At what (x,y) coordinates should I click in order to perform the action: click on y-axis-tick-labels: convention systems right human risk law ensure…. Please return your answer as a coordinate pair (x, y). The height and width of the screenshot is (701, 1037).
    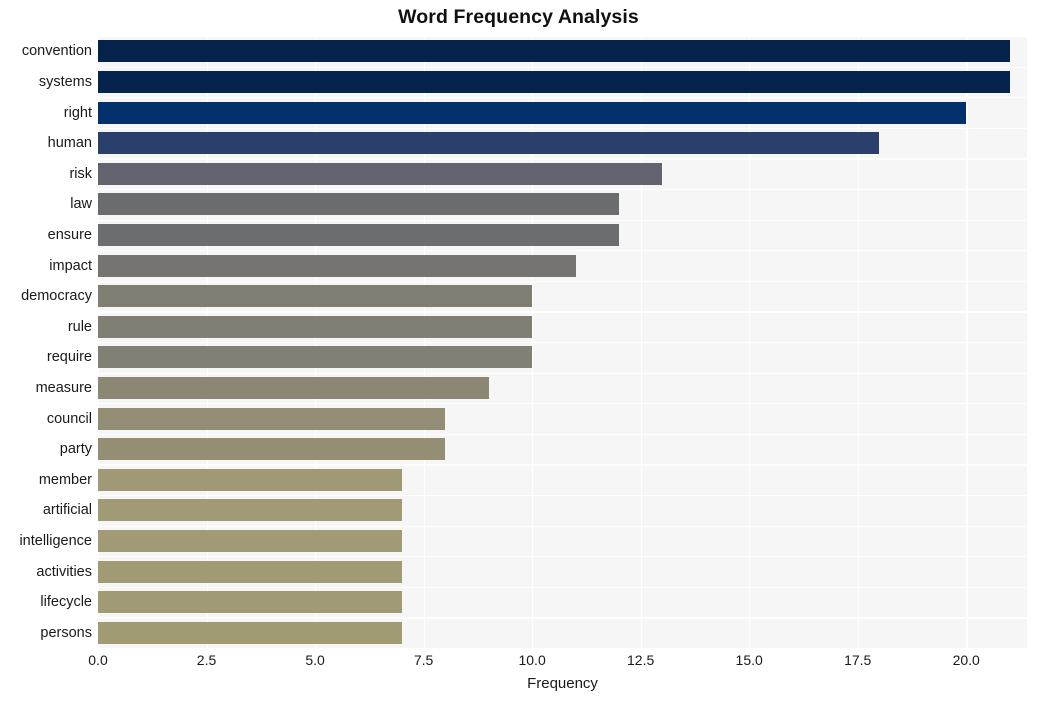
    Looking at the image, I should click on (46, 342).